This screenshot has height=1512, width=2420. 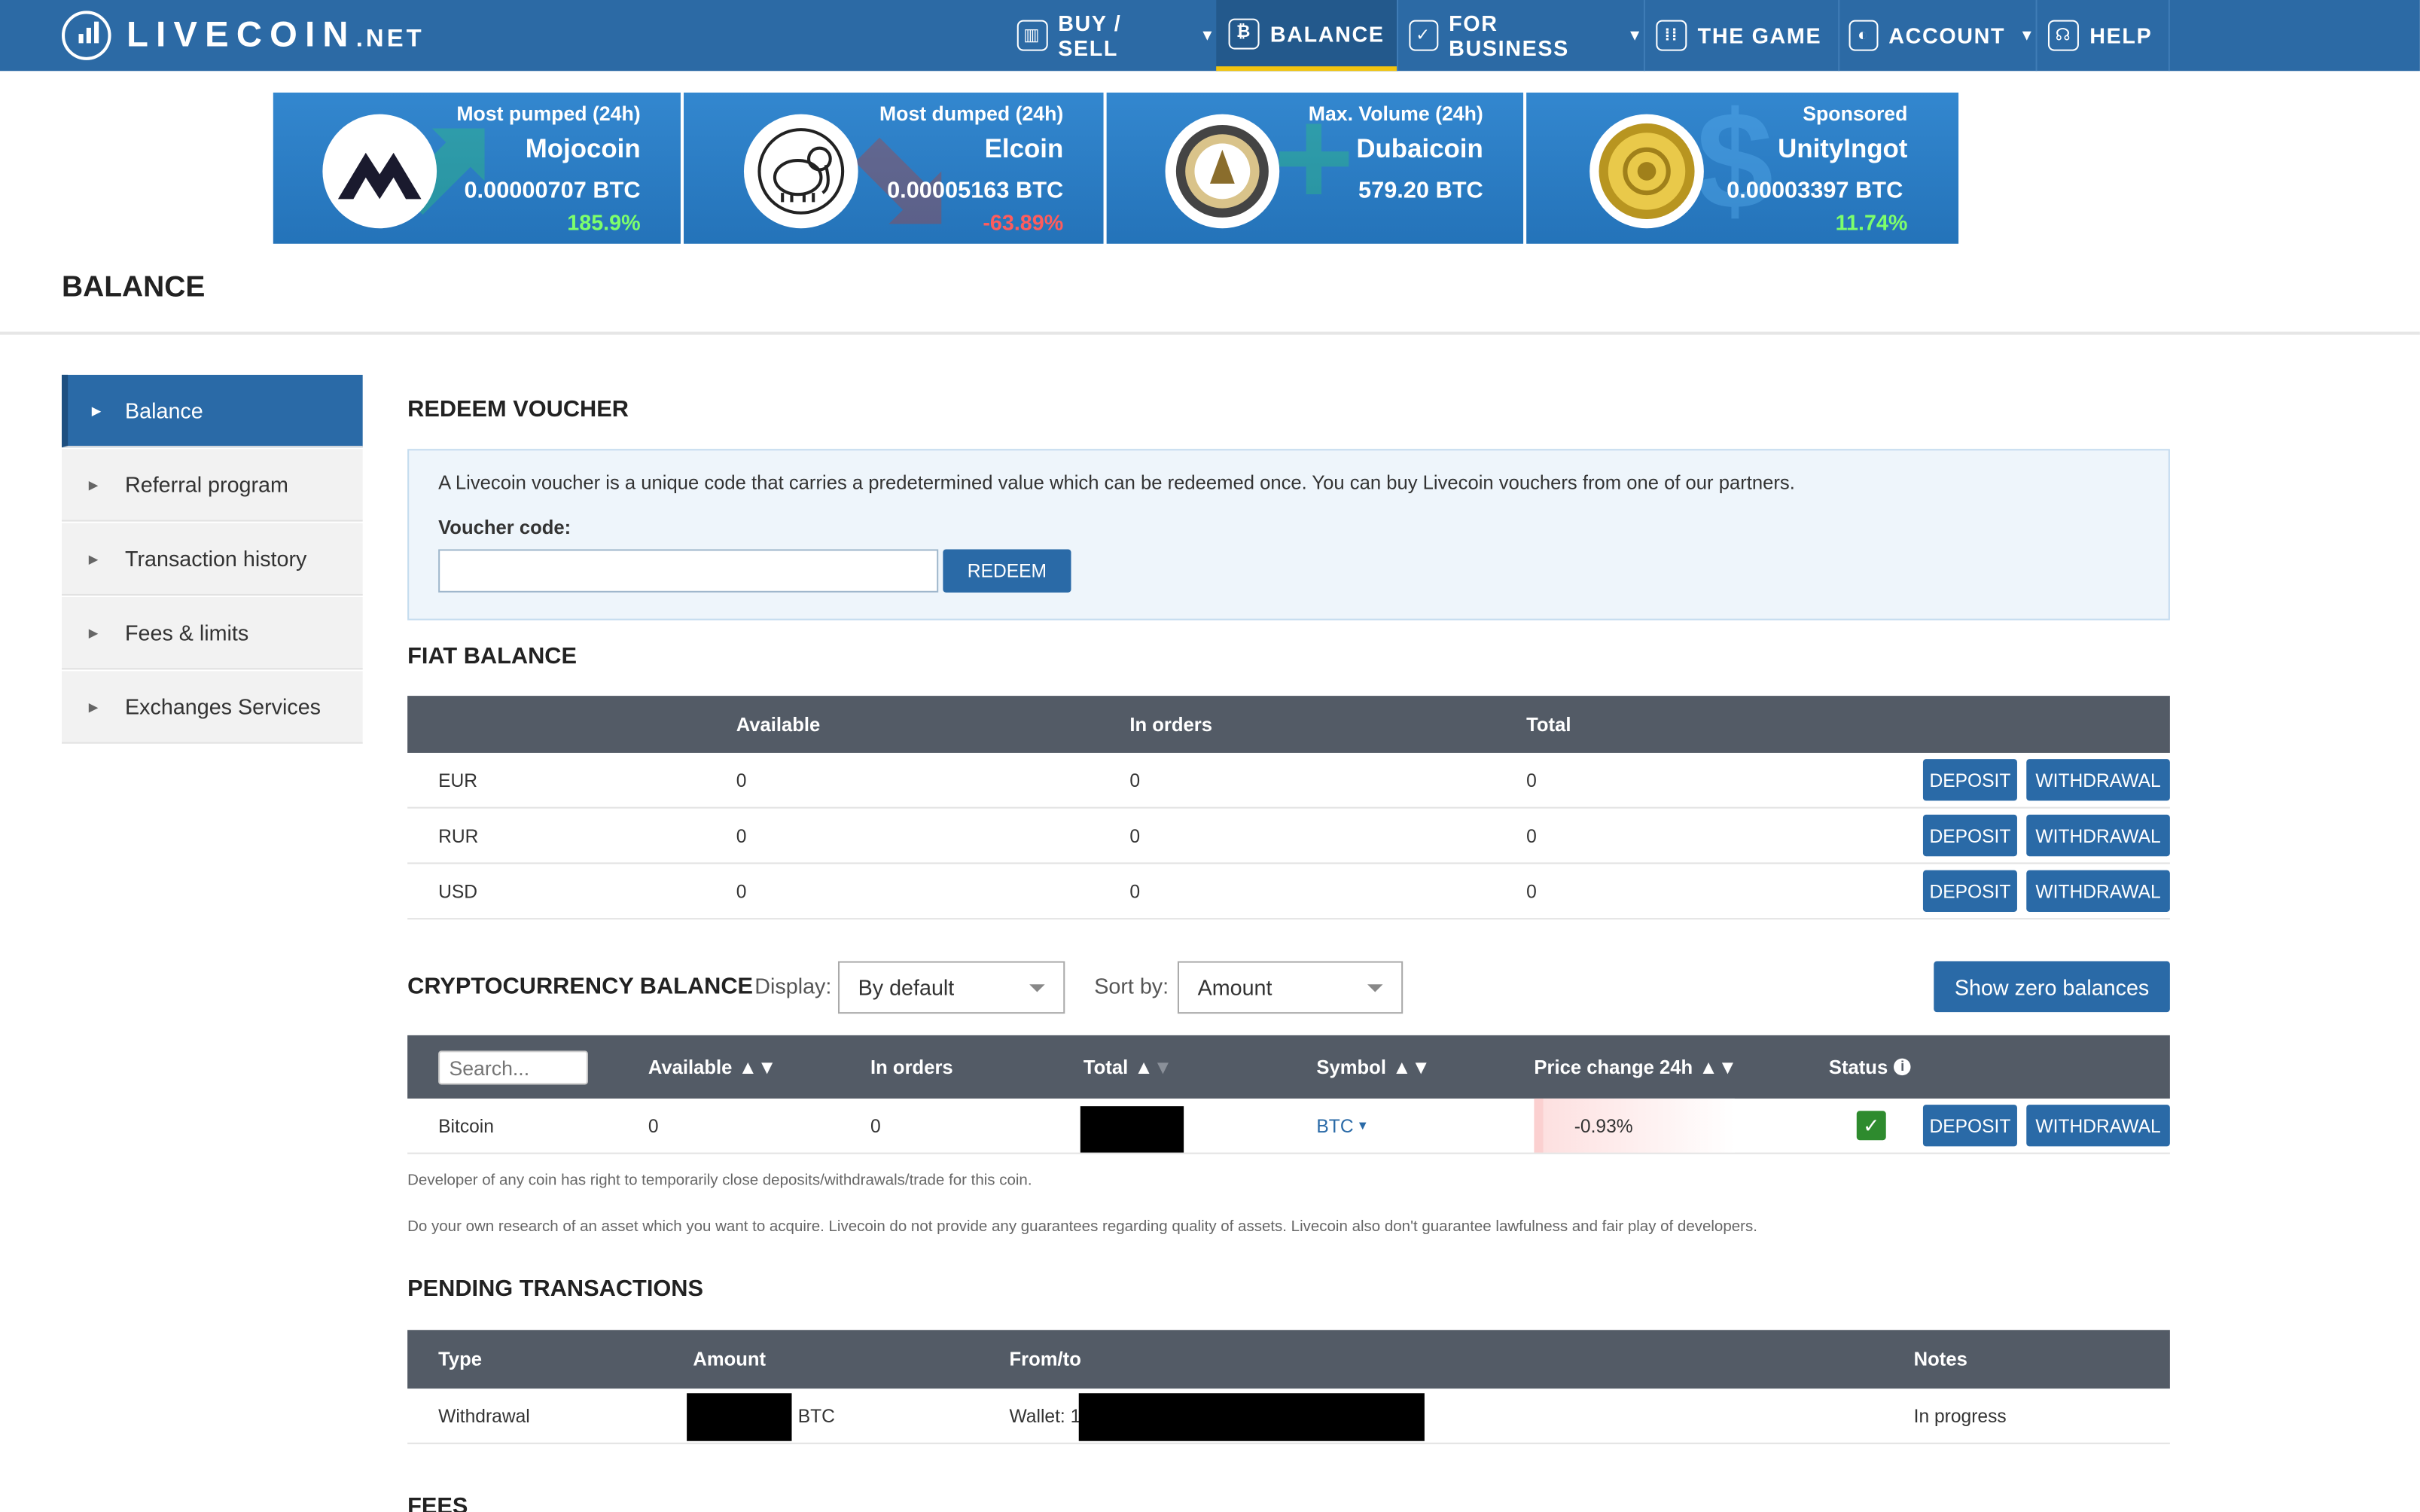 What do you see at coordinates (1251, 1417) in the screenshot?
I see `redacted-wallet` at bounding box center [1251, 1417].